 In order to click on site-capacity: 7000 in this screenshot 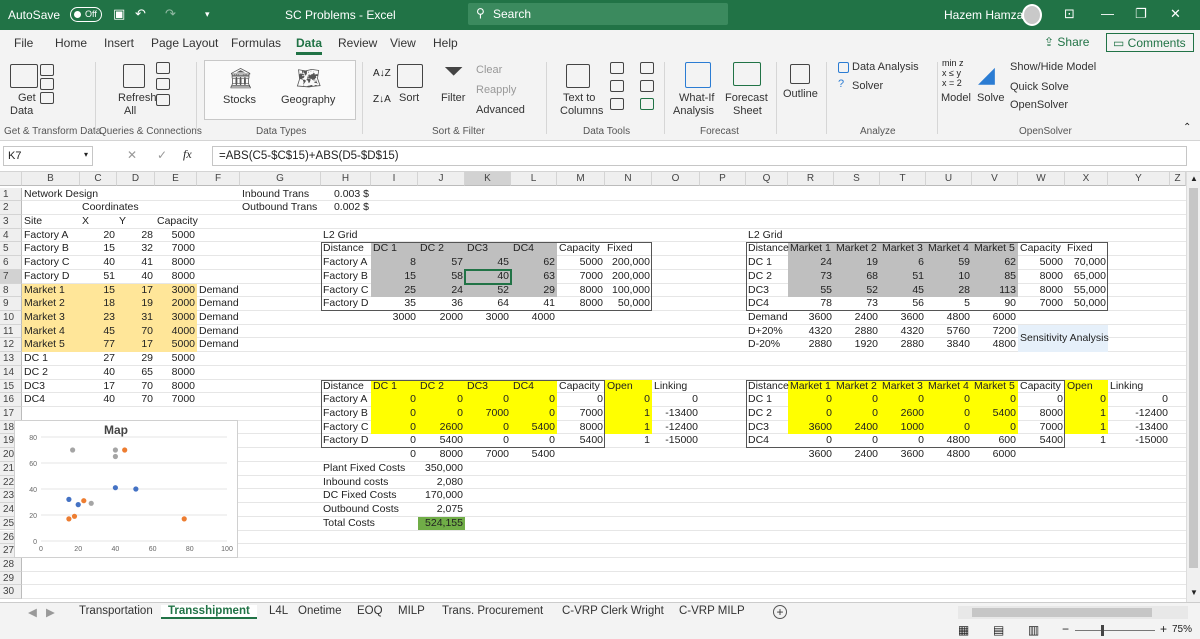, I will do `click(176, 249)`.